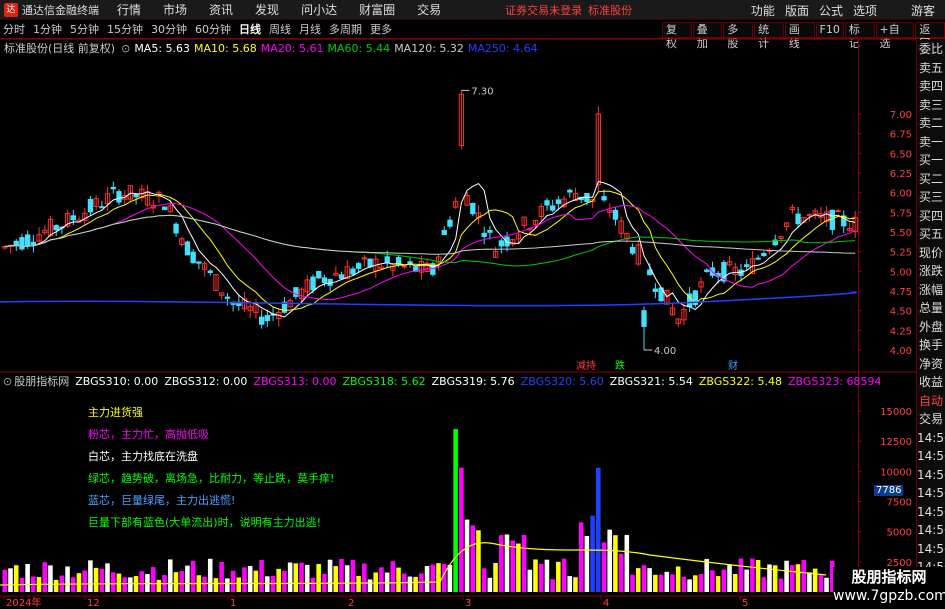 The height and width of the screenshot is (609, 945). What do you see at coordinates (733, 365) in the screenshot?
I see `event-marker-2: 财` at bounding box center [733, 365].